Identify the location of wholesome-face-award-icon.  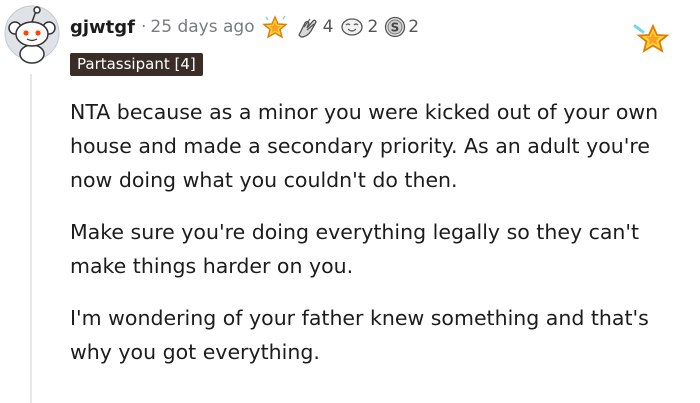
(352, 27).